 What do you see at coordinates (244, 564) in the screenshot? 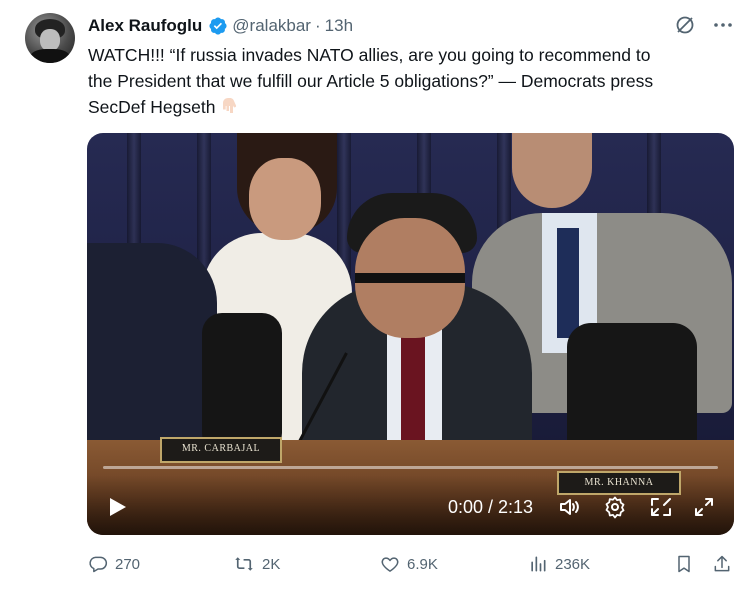
I see `repost-icon` at bounding box center [244, 564].